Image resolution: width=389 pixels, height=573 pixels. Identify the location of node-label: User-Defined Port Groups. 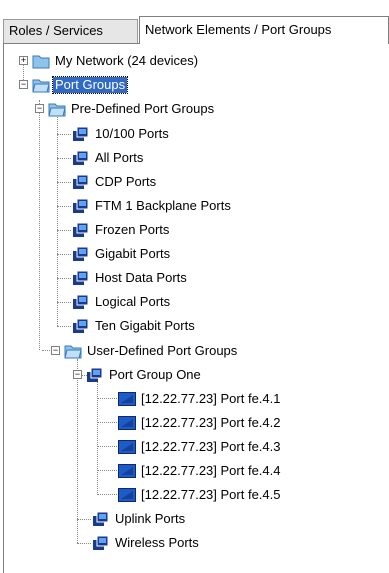
(162, 350).